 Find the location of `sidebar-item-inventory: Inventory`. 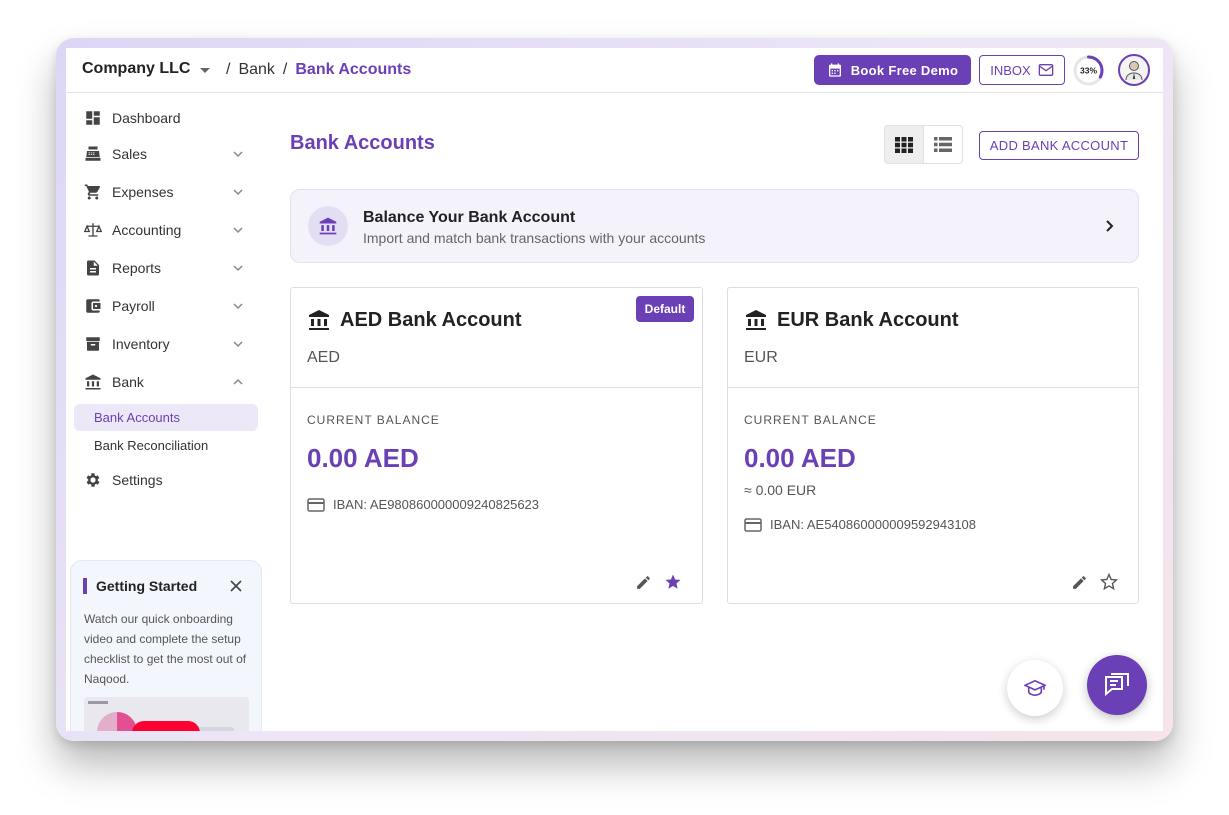

sidebar-item-inventory: Inventory is located at coordinates (161, 344).